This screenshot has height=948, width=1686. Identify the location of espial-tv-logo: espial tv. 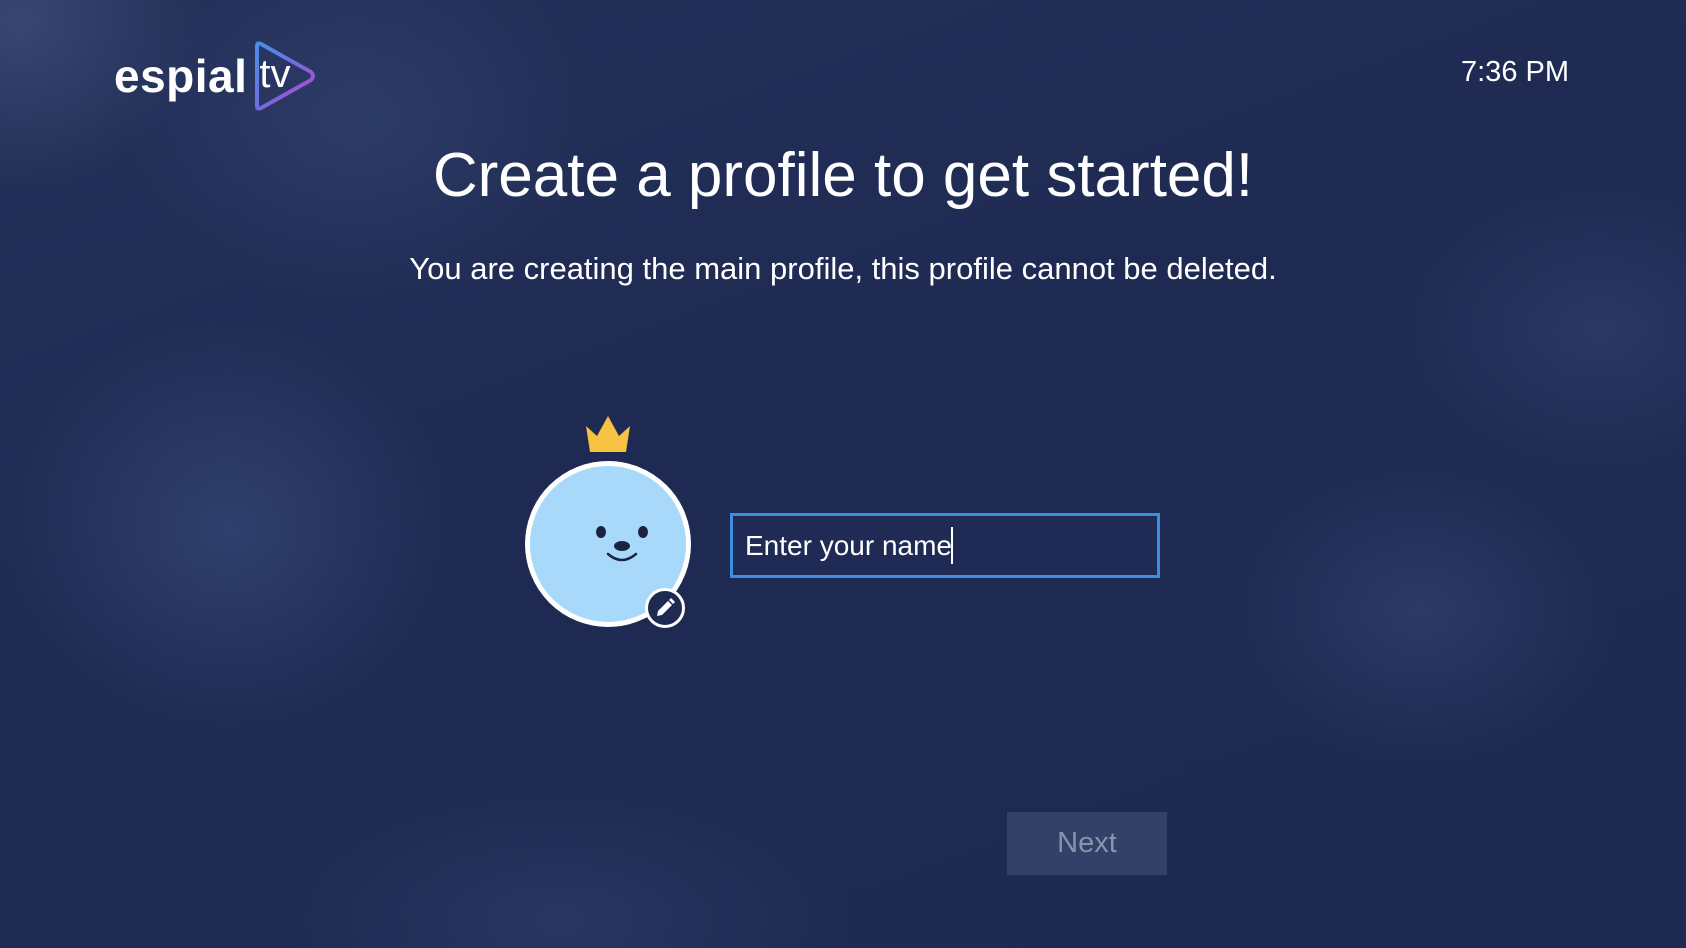
(215, 76).